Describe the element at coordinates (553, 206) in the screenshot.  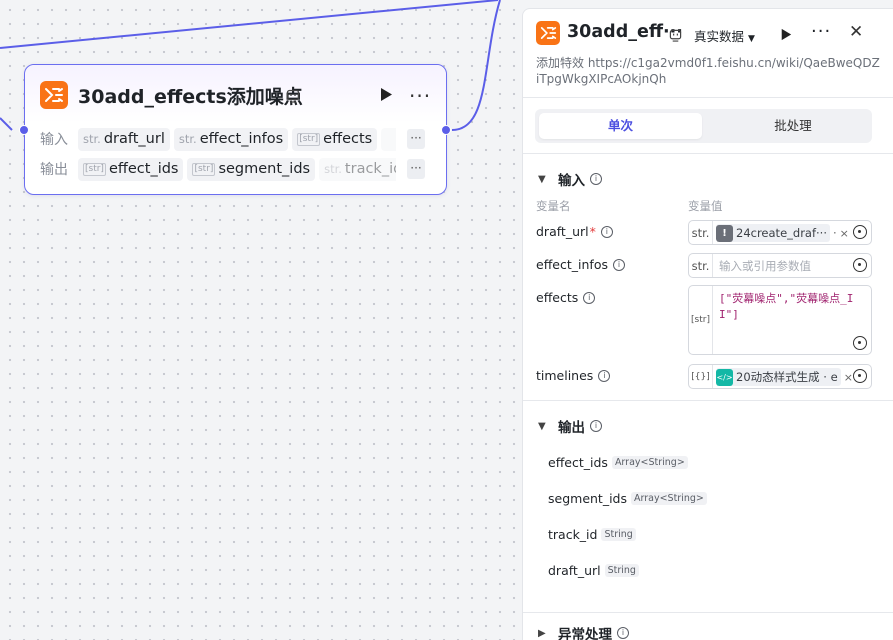
I see `col-name-header: 变量名` at that location.